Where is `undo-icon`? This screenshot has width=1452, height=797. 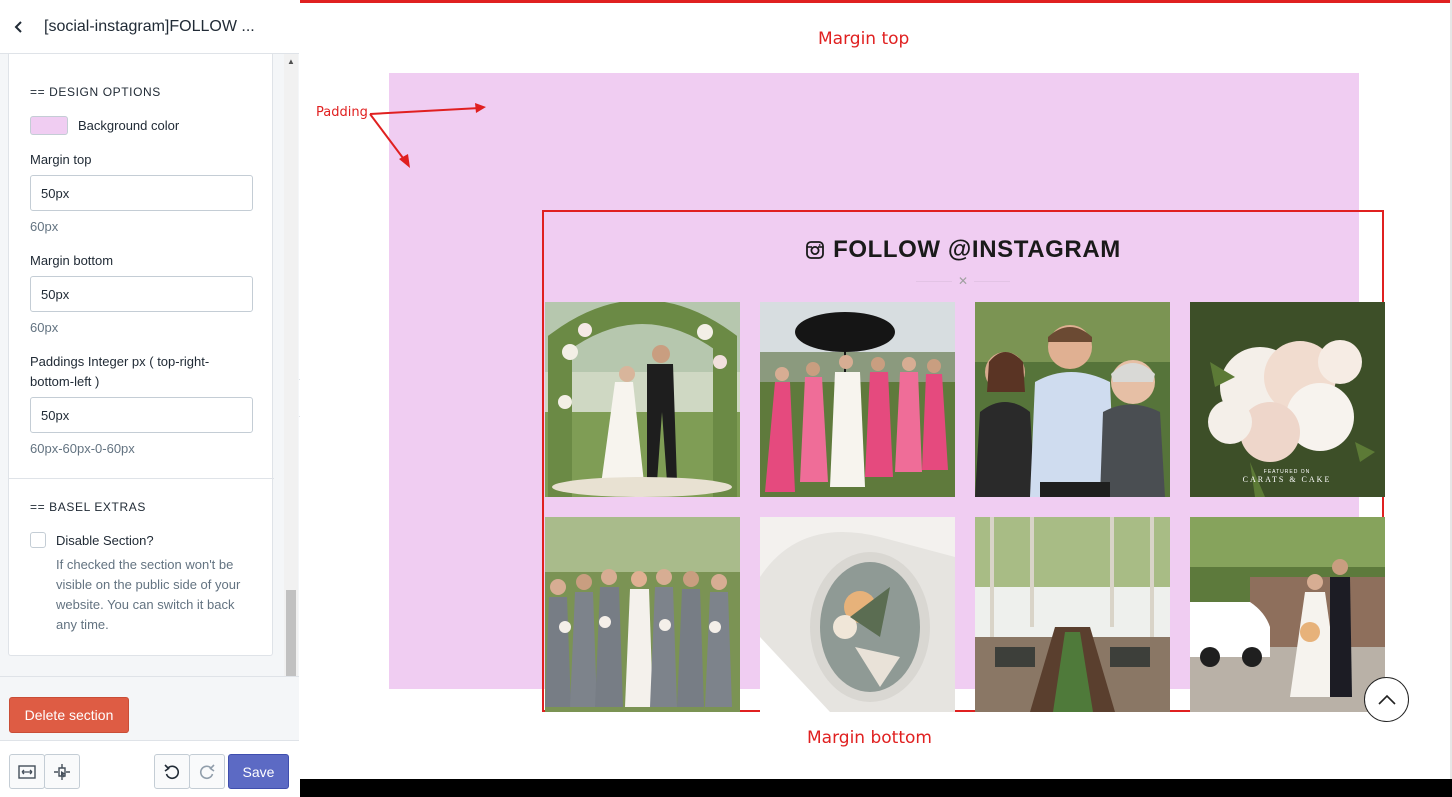 undo-icon is located at coordinates (172, 771).